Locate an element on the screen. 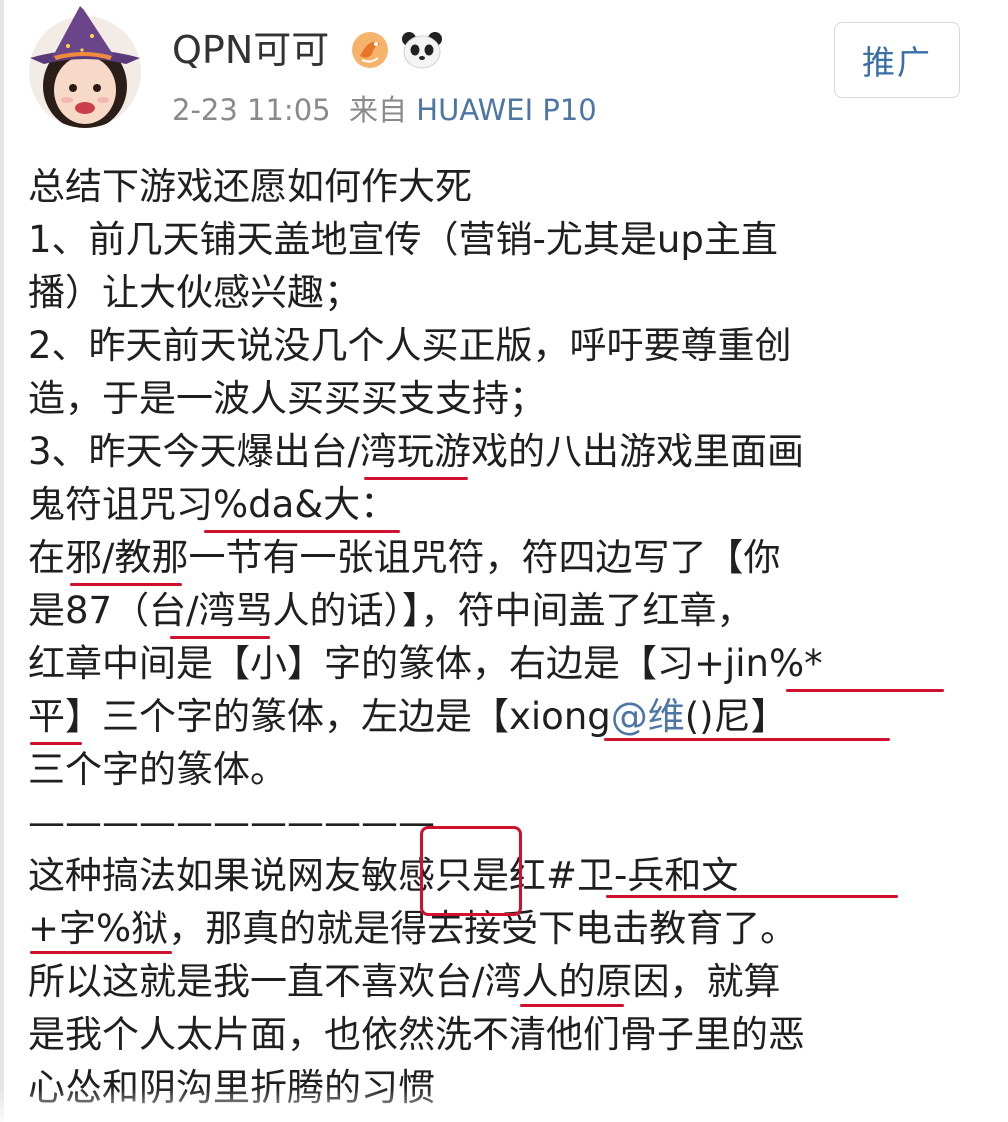  post-line: 三个字的篆体。 is located at coordinates (157, 769).